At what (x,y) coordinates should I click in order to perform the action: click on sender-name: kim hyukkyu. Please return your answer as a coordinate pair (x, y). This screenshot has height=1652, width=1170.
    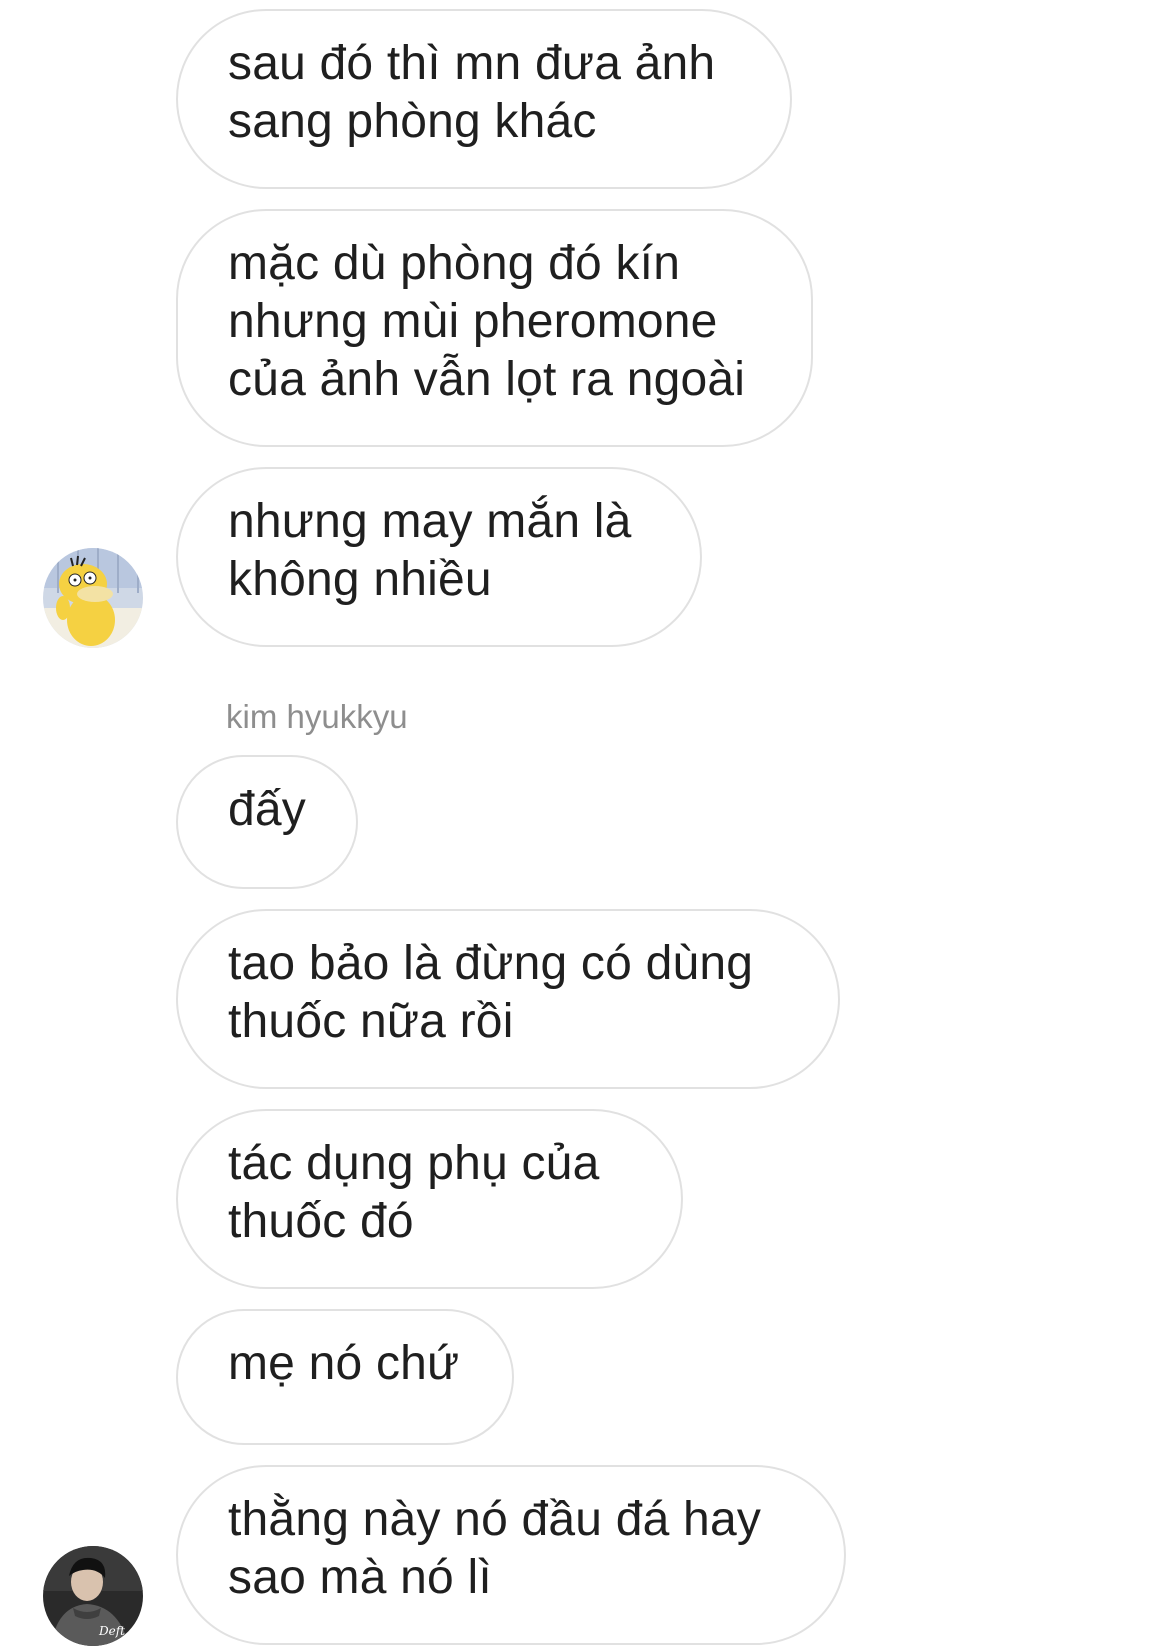
    Looking at the image, I should click on (317, 716).